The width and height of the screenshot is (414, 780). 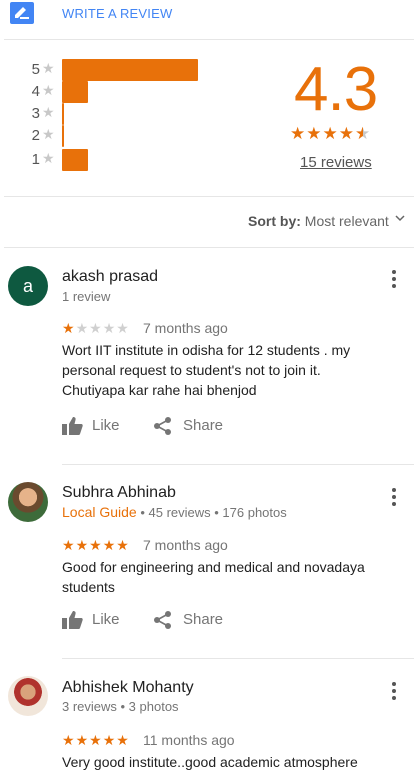 I want to click on write-review-label: WRITE A REVIEW, so click(x=117, y=13).